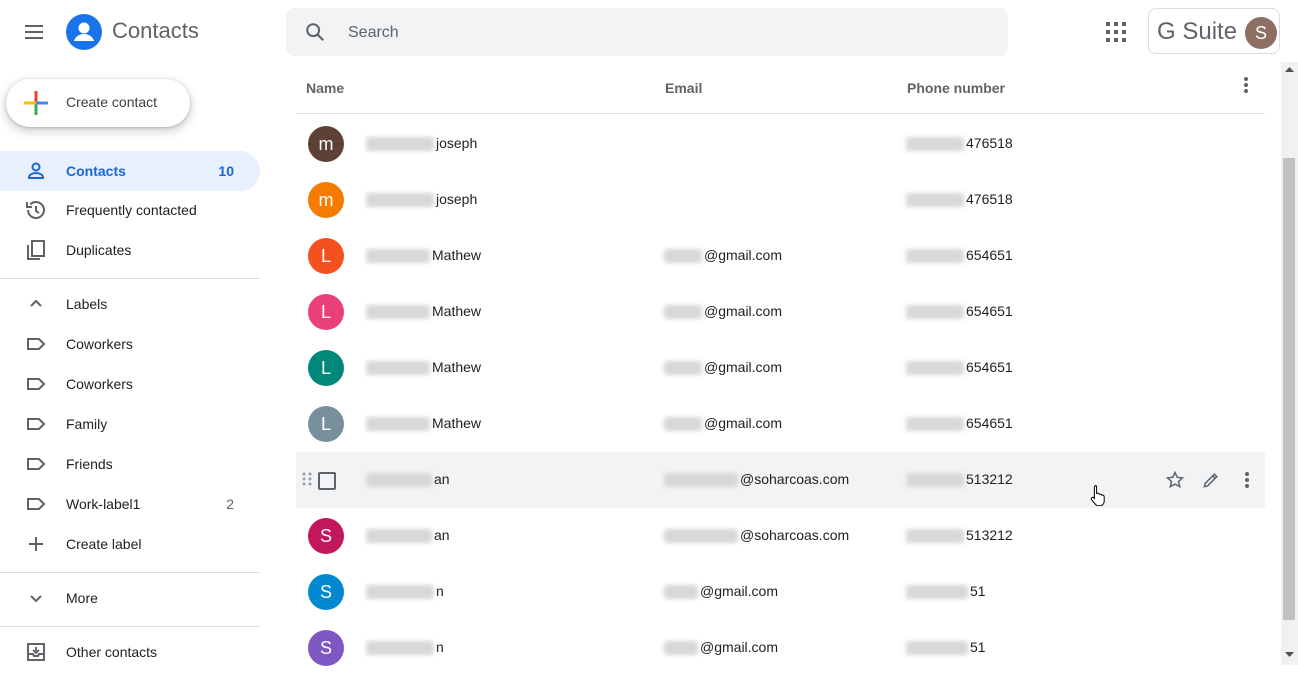 This screenshot has height=676, width=1298. I want to click on scroll-up-arrow-icon, so click(1289, 69).